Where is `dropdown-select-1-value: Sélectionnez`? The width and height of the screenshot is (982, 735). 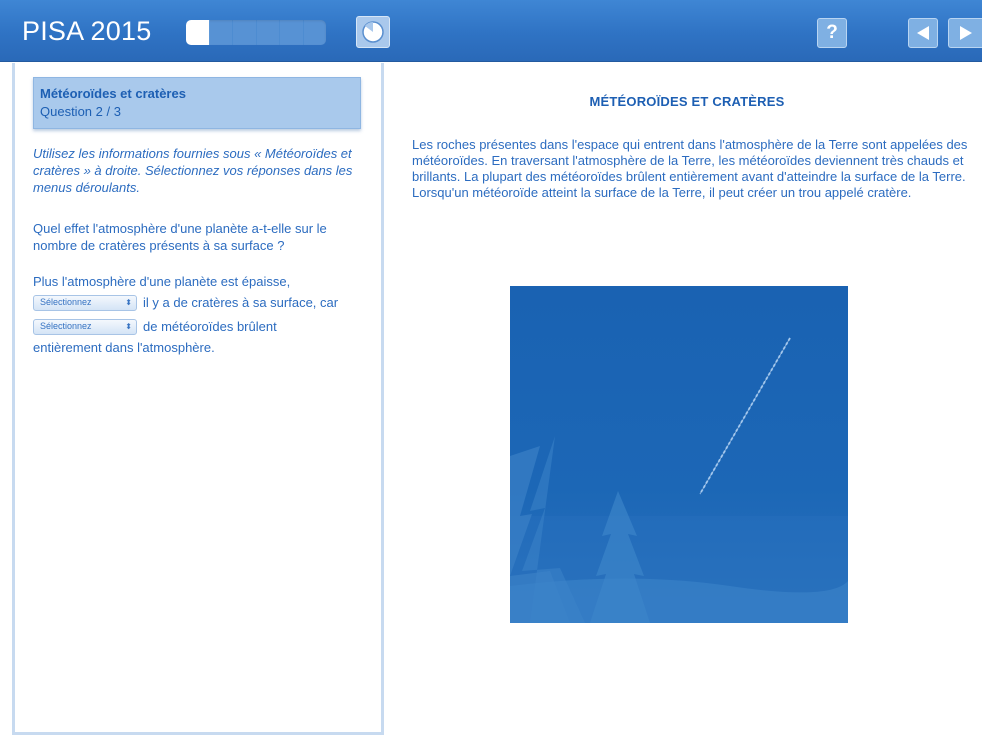 dropdown-select-1-value: Sélectionnez is located at coordinates (66, 302).